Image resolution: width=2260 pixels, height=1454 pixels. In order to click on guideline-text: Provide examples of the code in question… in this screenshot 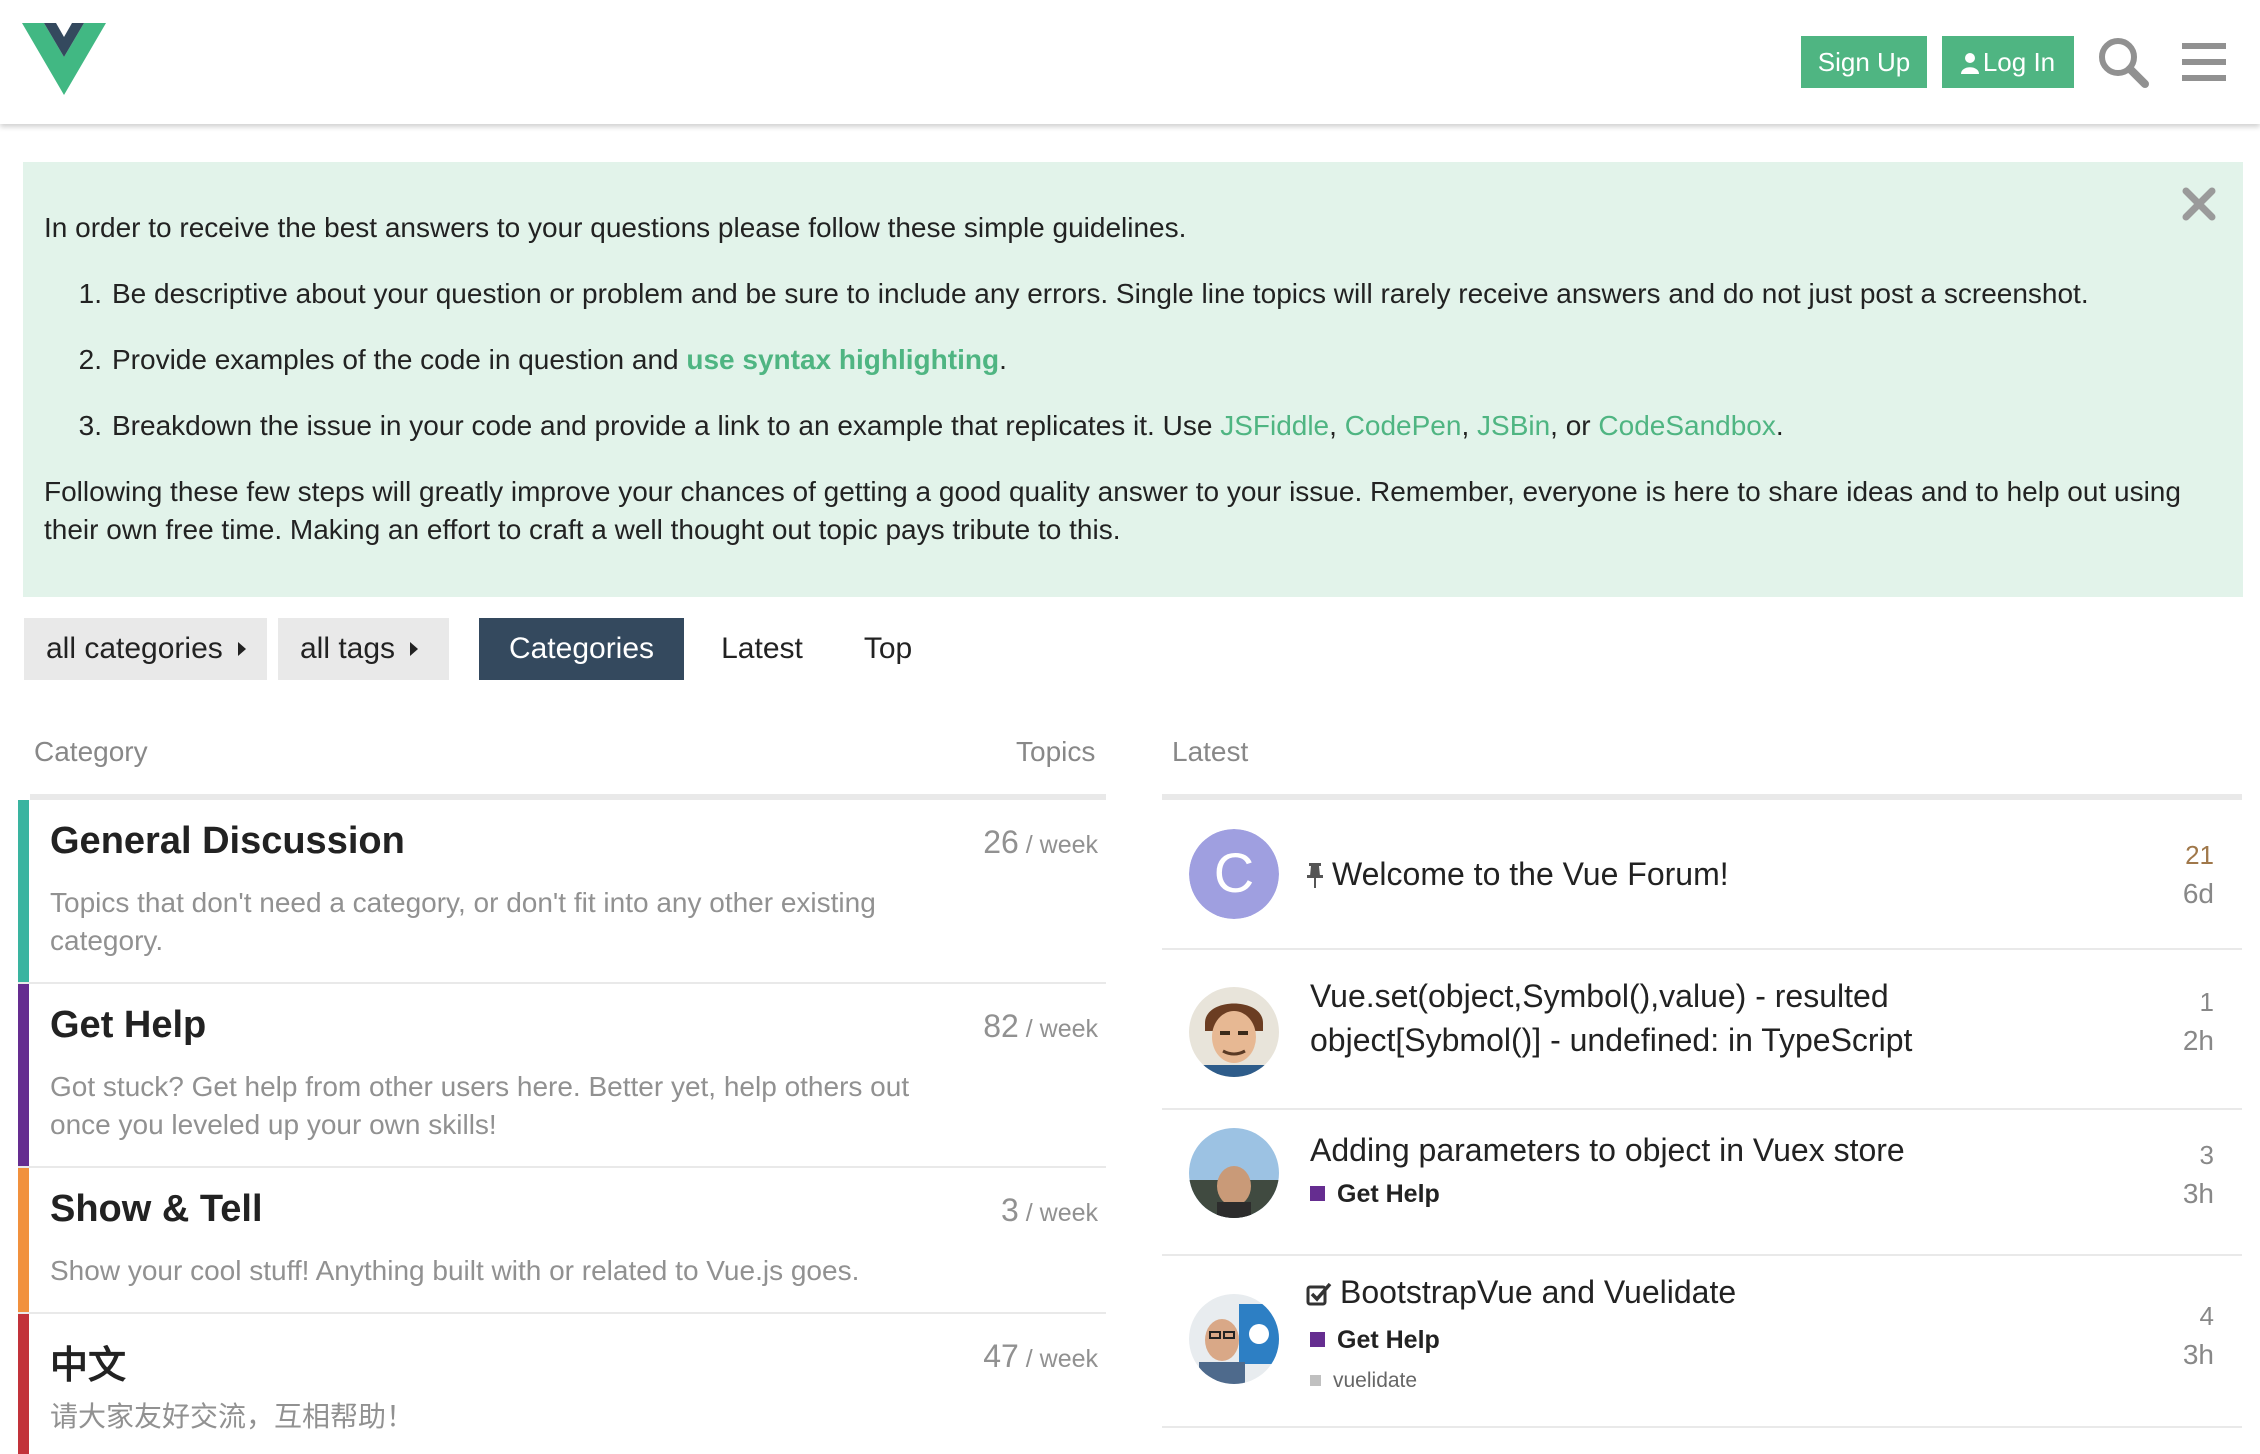, I will do `click(399, 359)`.